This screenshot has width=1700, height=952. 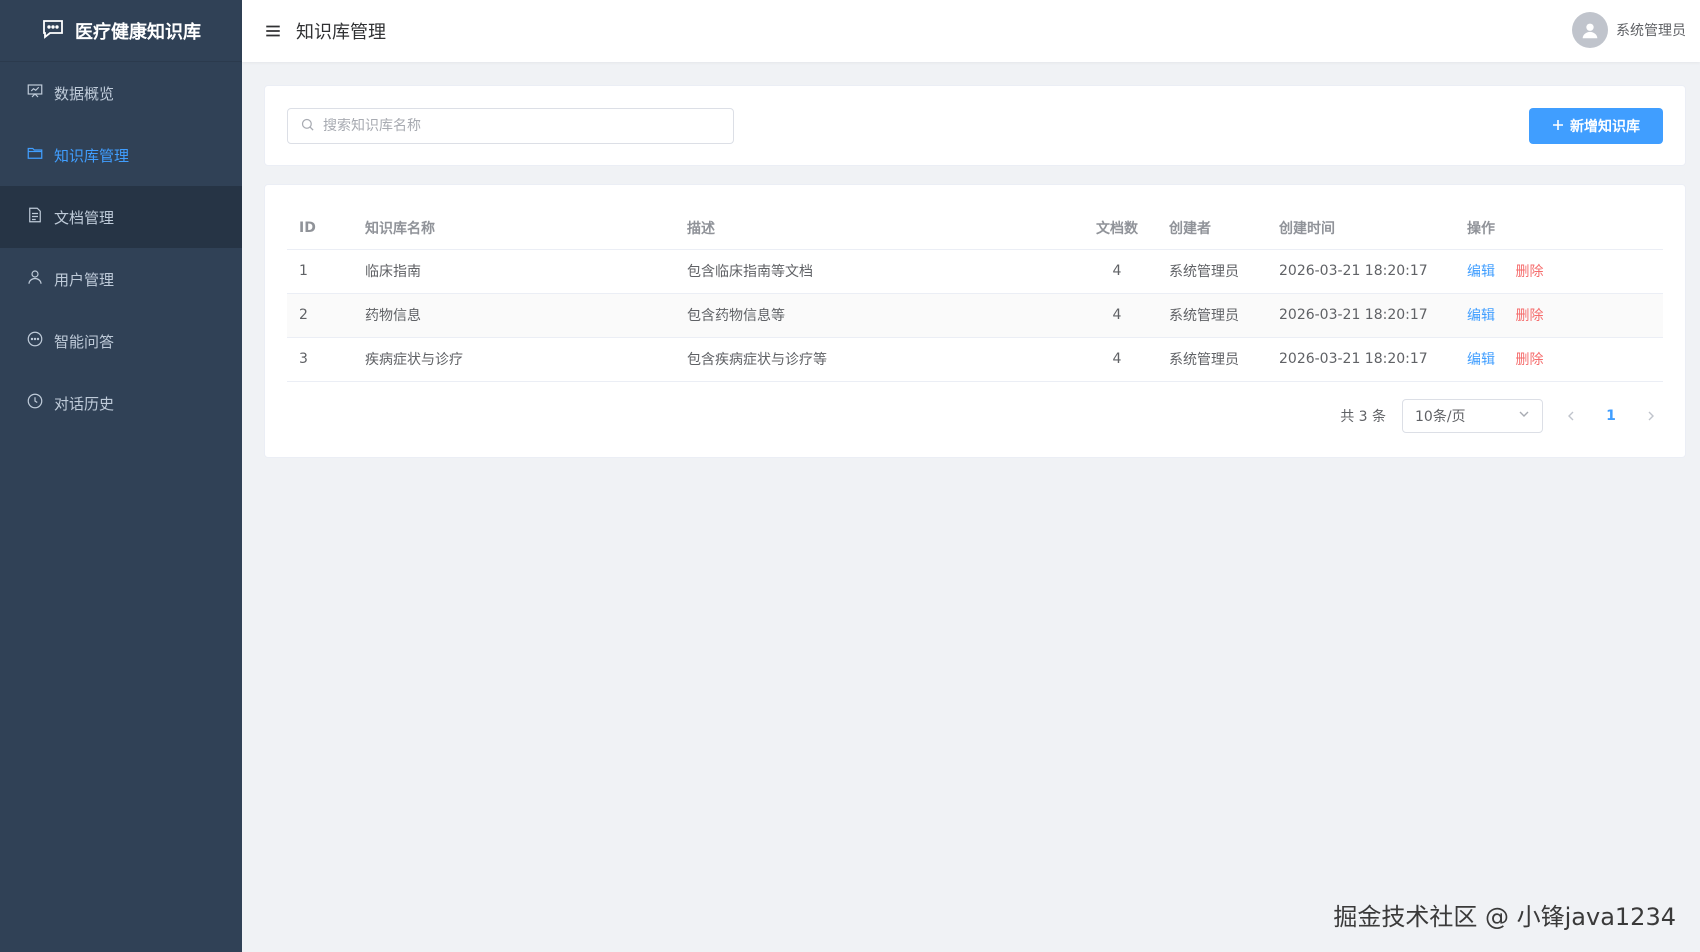 I want to click on column-header-name: 知识库名称, so click(x=514, y=228).